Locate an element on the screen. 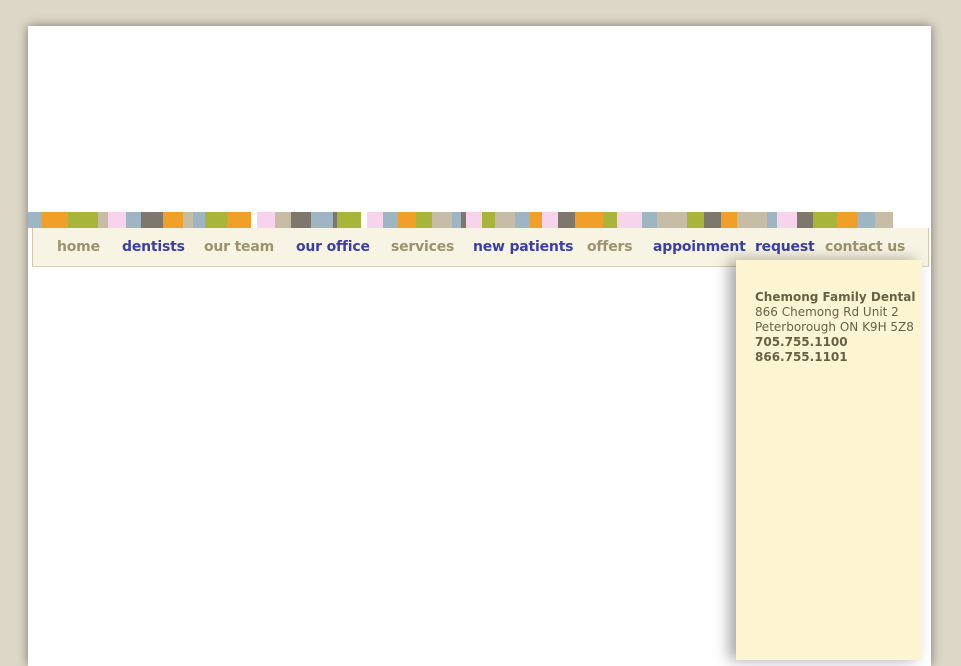  nav-appointment-request: appoinment request is located at coordinates (734, 247).